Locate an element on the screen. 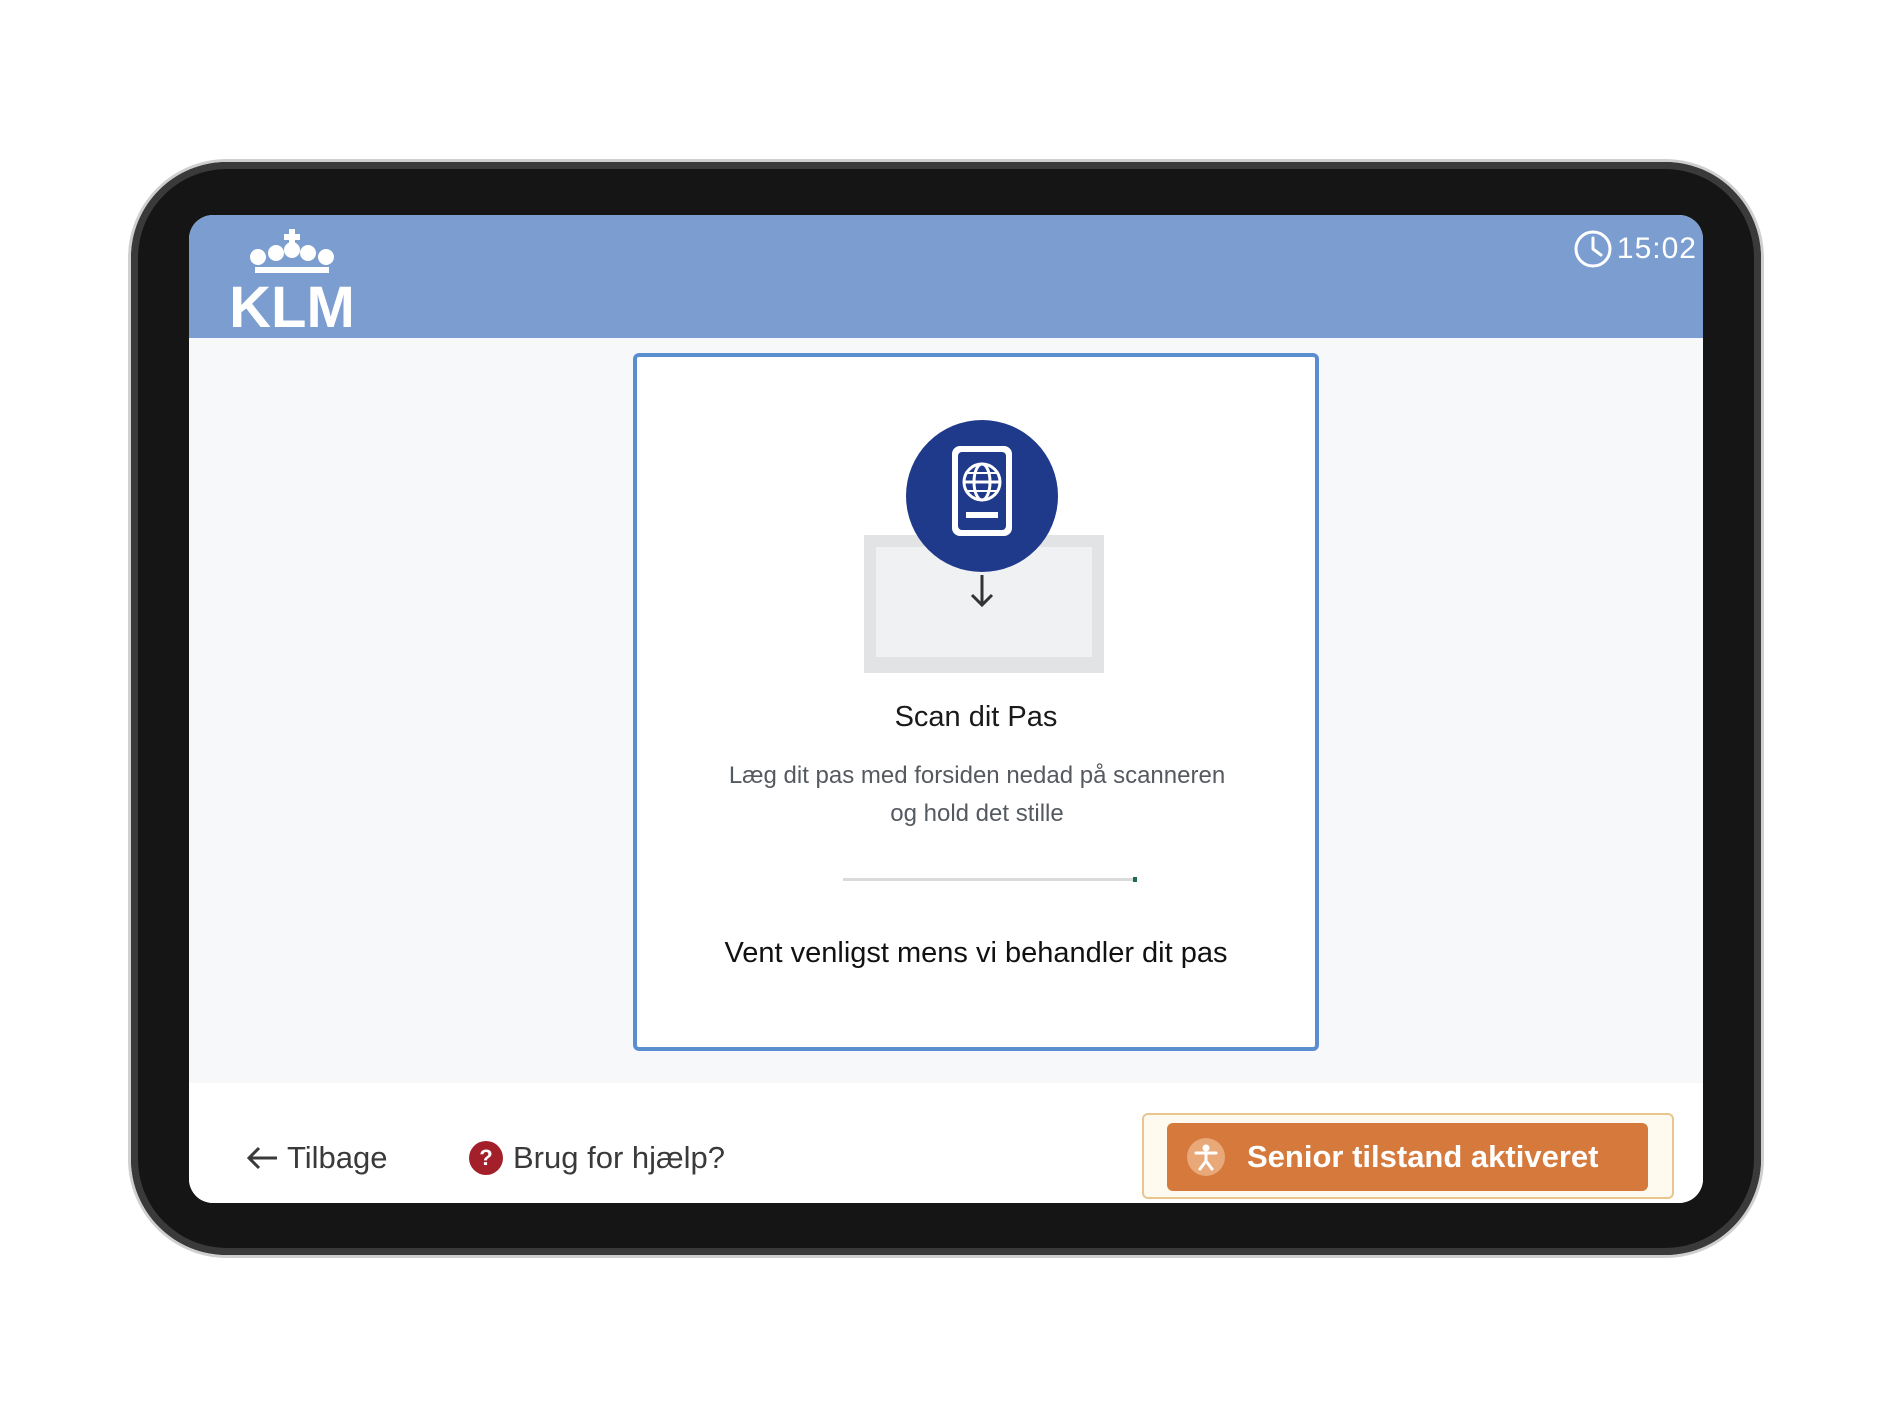 The image size is (1890, 1417). processing-status: Vent venligst mens vi behandler dit pas is located at coordinates (976, 953).